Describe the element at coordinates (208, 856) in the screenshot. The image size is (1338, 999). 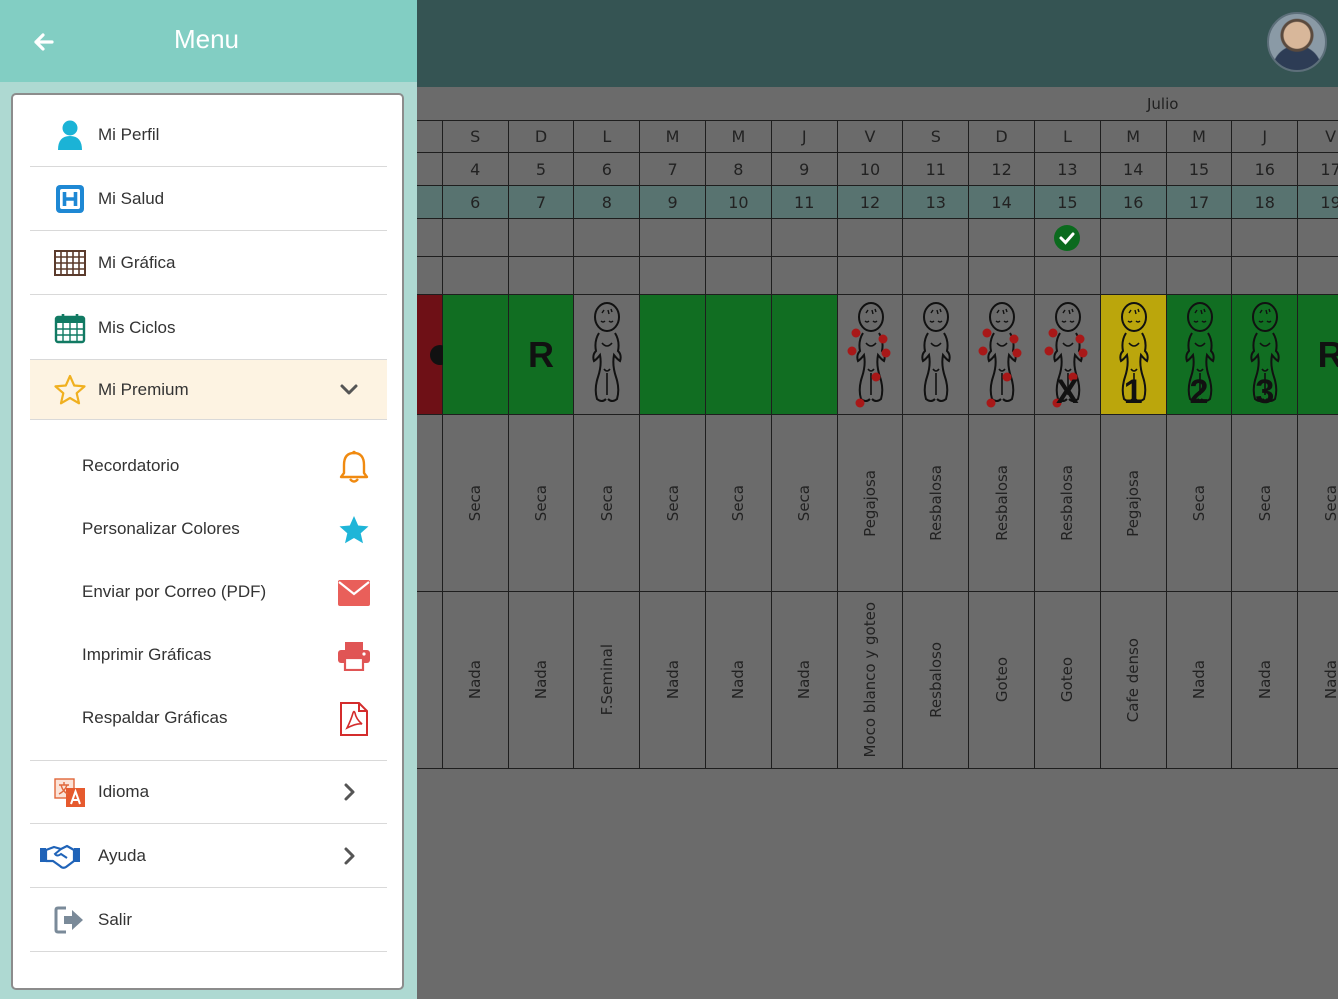
I see `menu-item-ayuda: Ayuda` at that location.